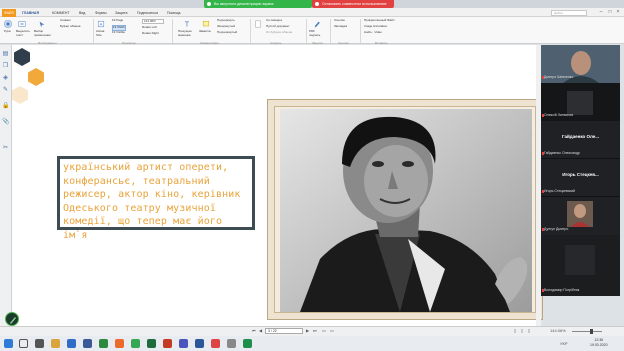 This screenshot has height=351, width=624. I want to click on layers-icon: ◈, so click(5, 78).